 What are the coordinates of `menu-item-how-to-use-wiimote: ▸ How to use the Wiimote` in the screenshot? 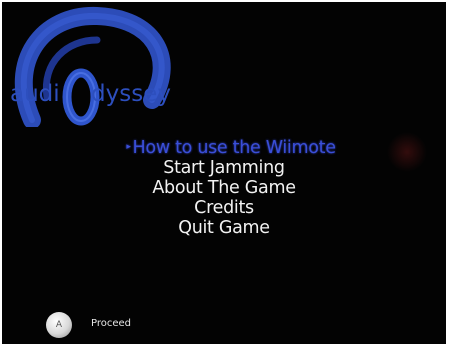 It's located at (227, 148).